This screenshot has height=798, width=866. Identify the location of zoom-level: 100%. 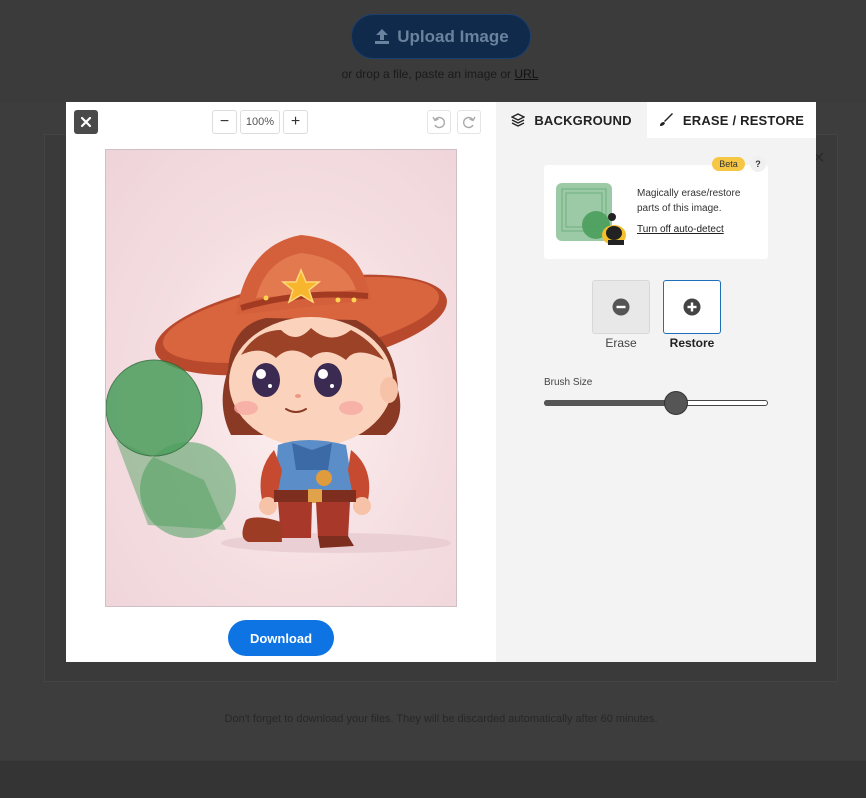
(260, 122).